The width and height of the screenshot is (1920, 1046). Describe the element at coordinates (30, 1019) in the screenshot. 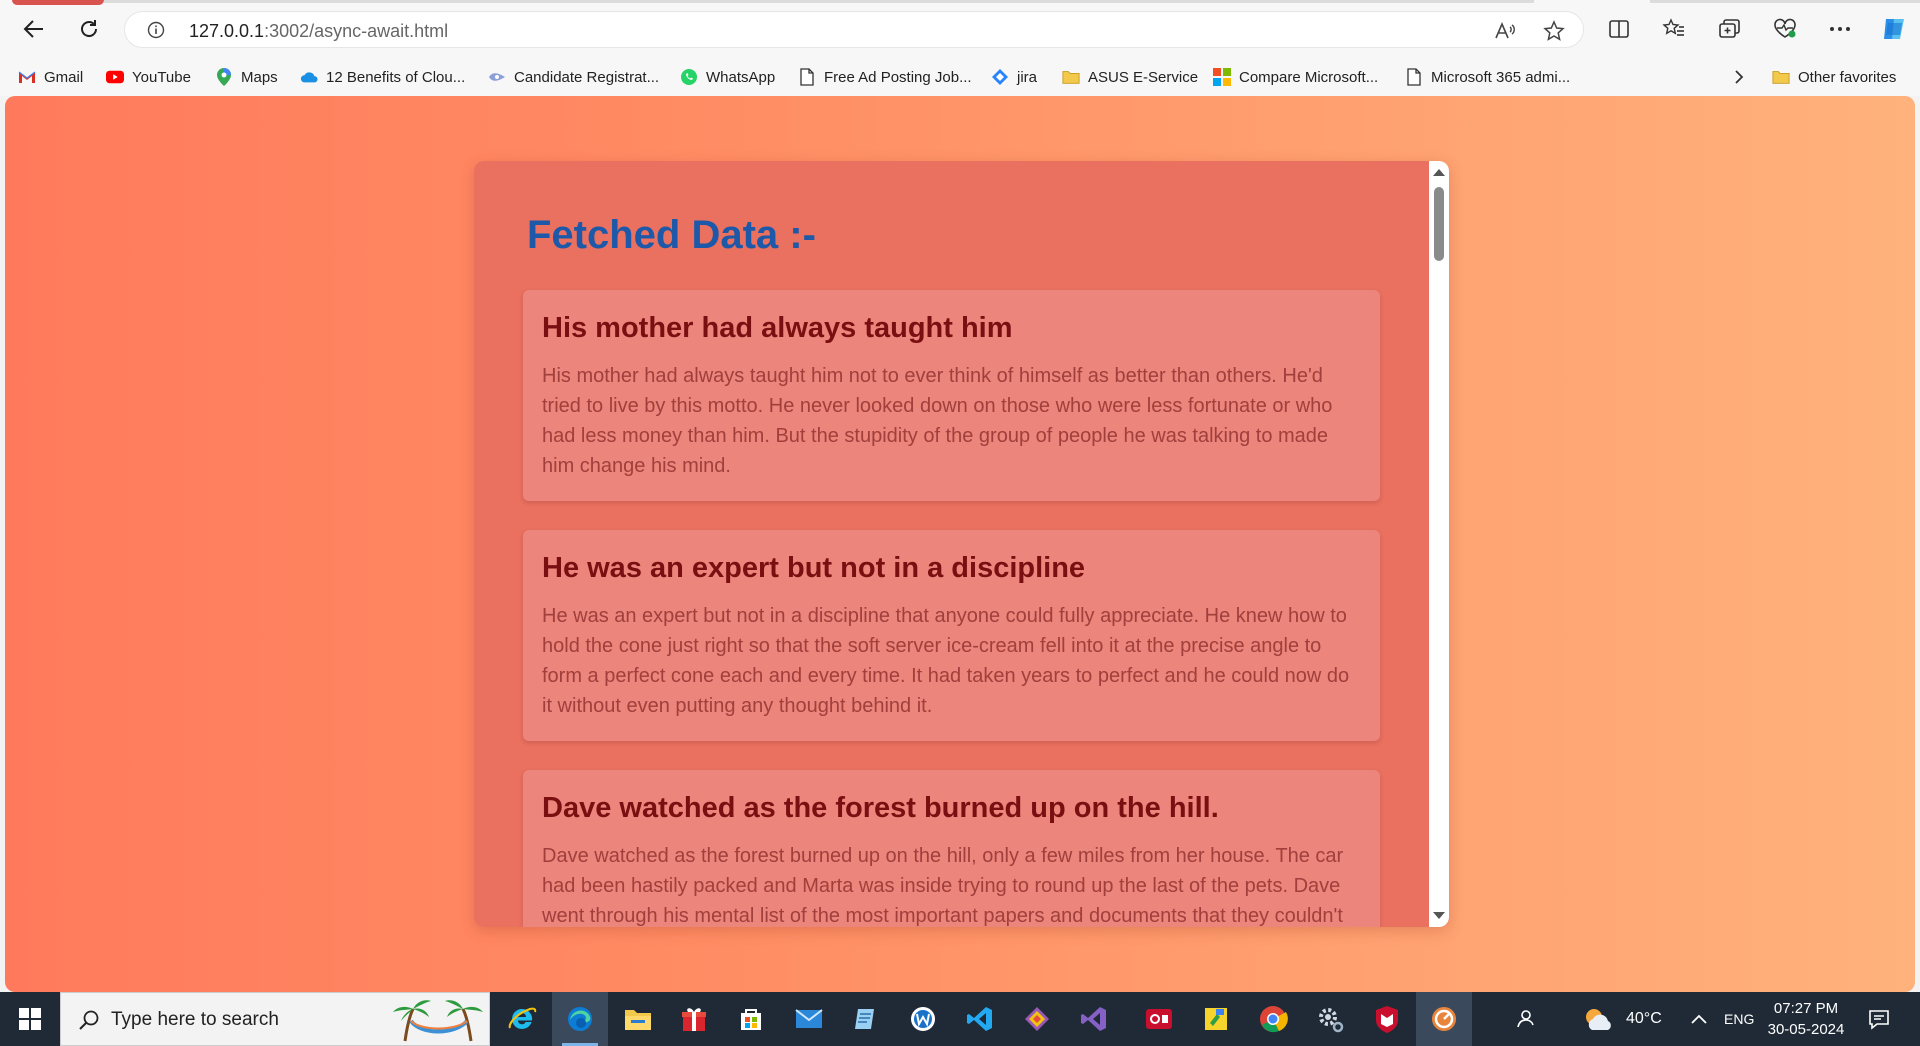

I see `start-button` at that location.